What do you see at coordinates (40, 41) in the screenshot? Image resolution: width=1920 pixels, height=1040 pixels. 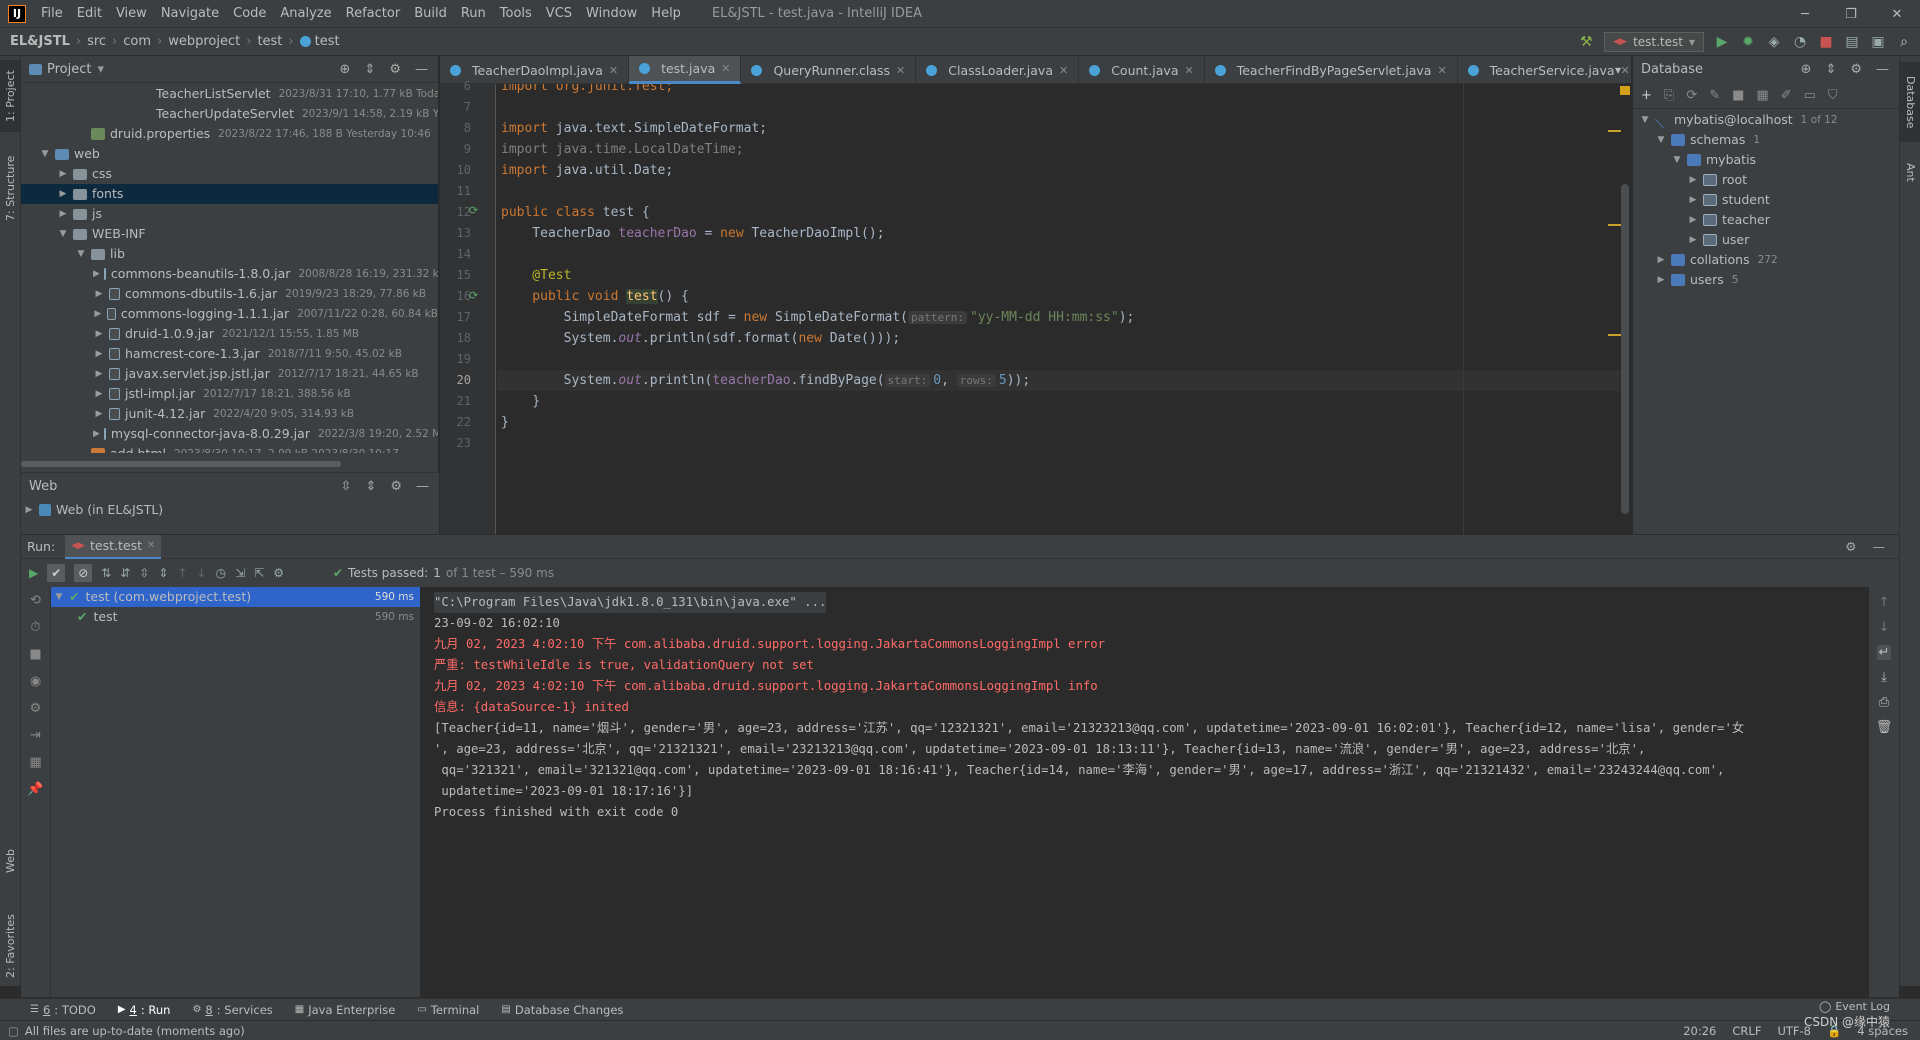 I see `breadcrumb-project: EL&JSTL` at bounding box center [40, 41].